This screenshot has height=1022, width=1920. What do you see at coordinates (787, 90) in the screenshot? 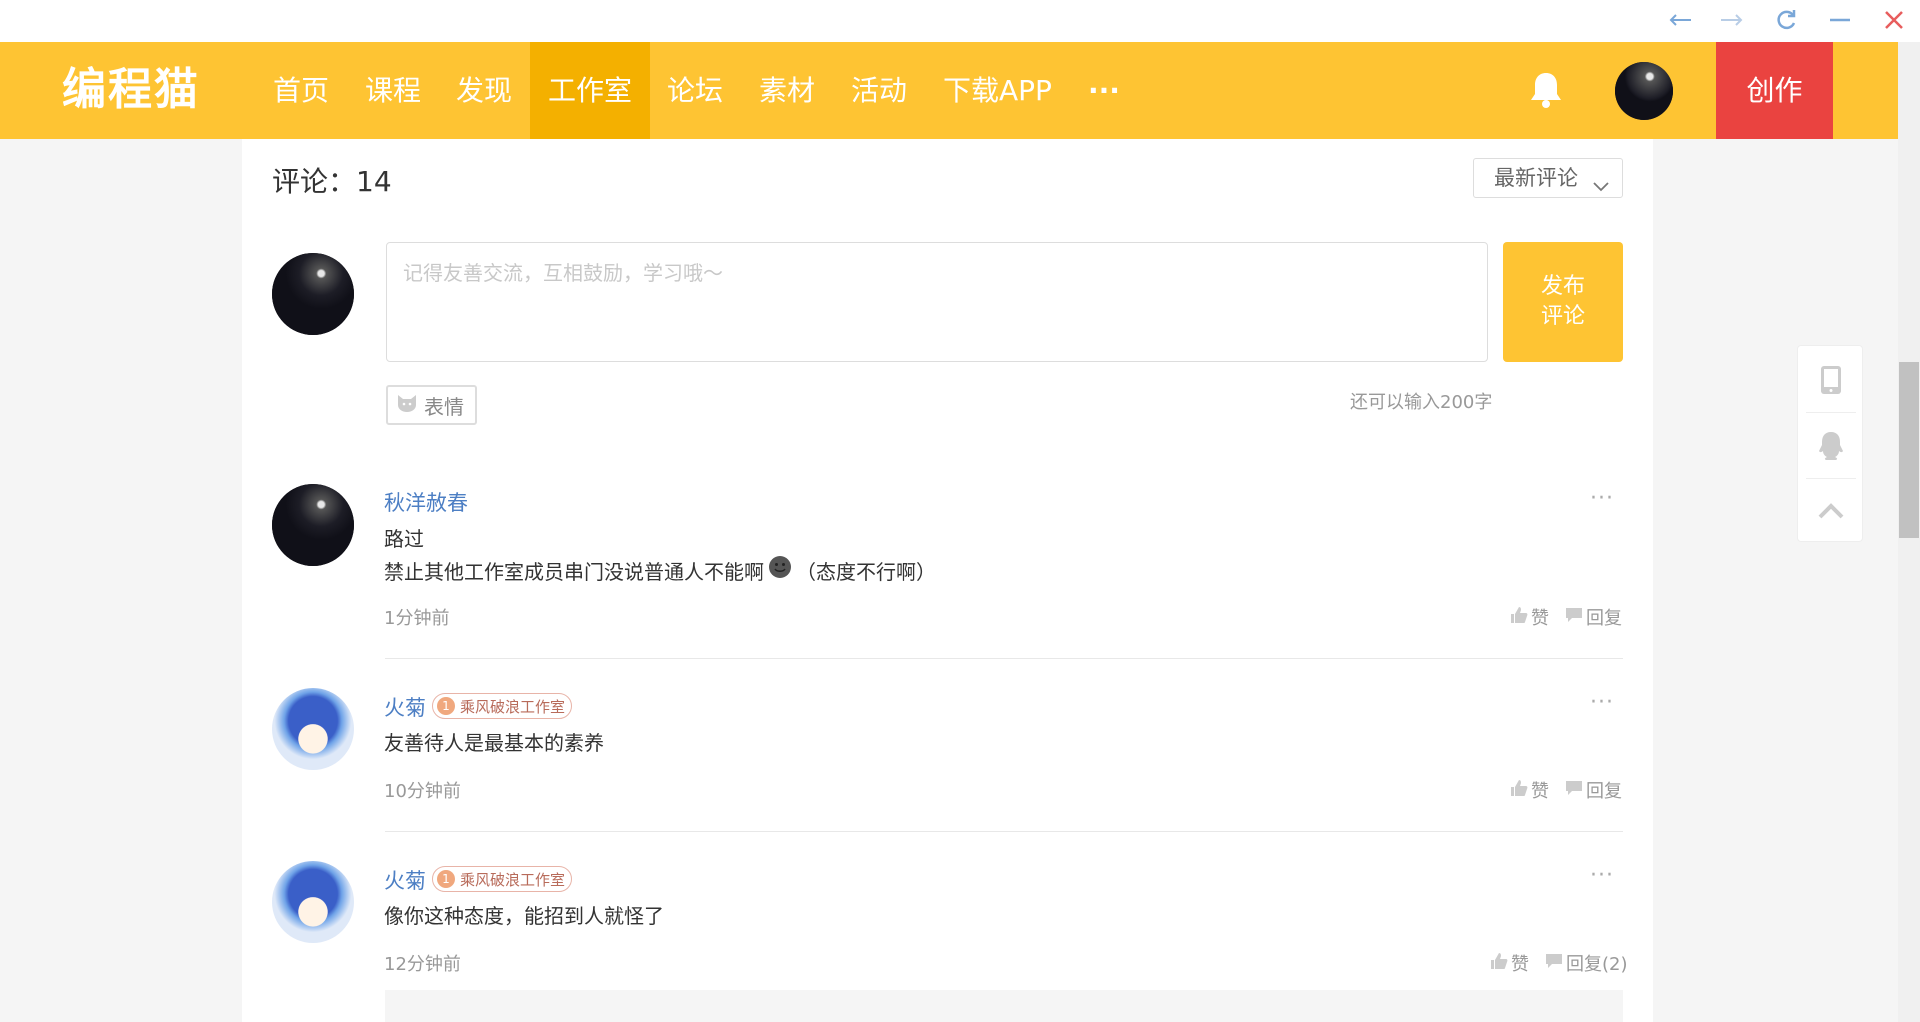
I see `nav-item-materials: 素材` at bounding box center [787, 90].